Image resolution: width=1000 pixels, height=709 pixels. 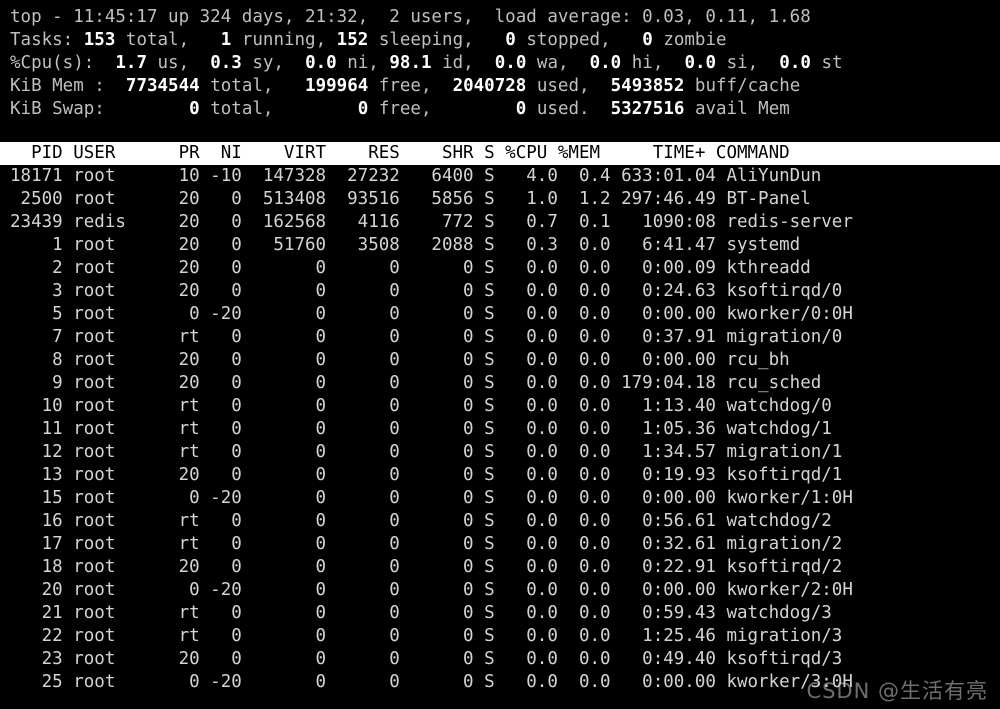 What do you see at coordinates (558, 86) in the screenshot?
I see `mem-used-label: used,` at bounding box center [558, 86].